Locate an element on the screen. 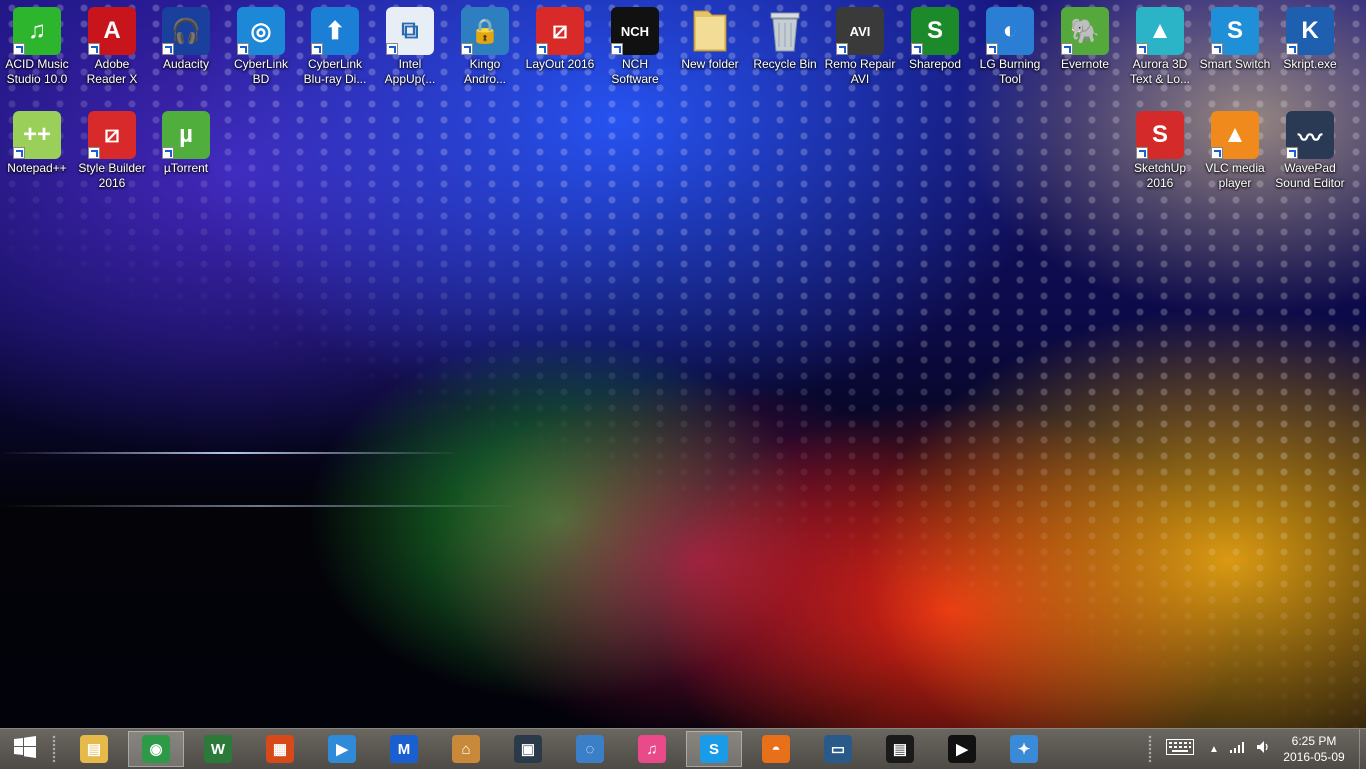 The width and height of the screenshot is (1366, 769). taskbar-button-chrome: ◉ is located at coordinates (156, 749).